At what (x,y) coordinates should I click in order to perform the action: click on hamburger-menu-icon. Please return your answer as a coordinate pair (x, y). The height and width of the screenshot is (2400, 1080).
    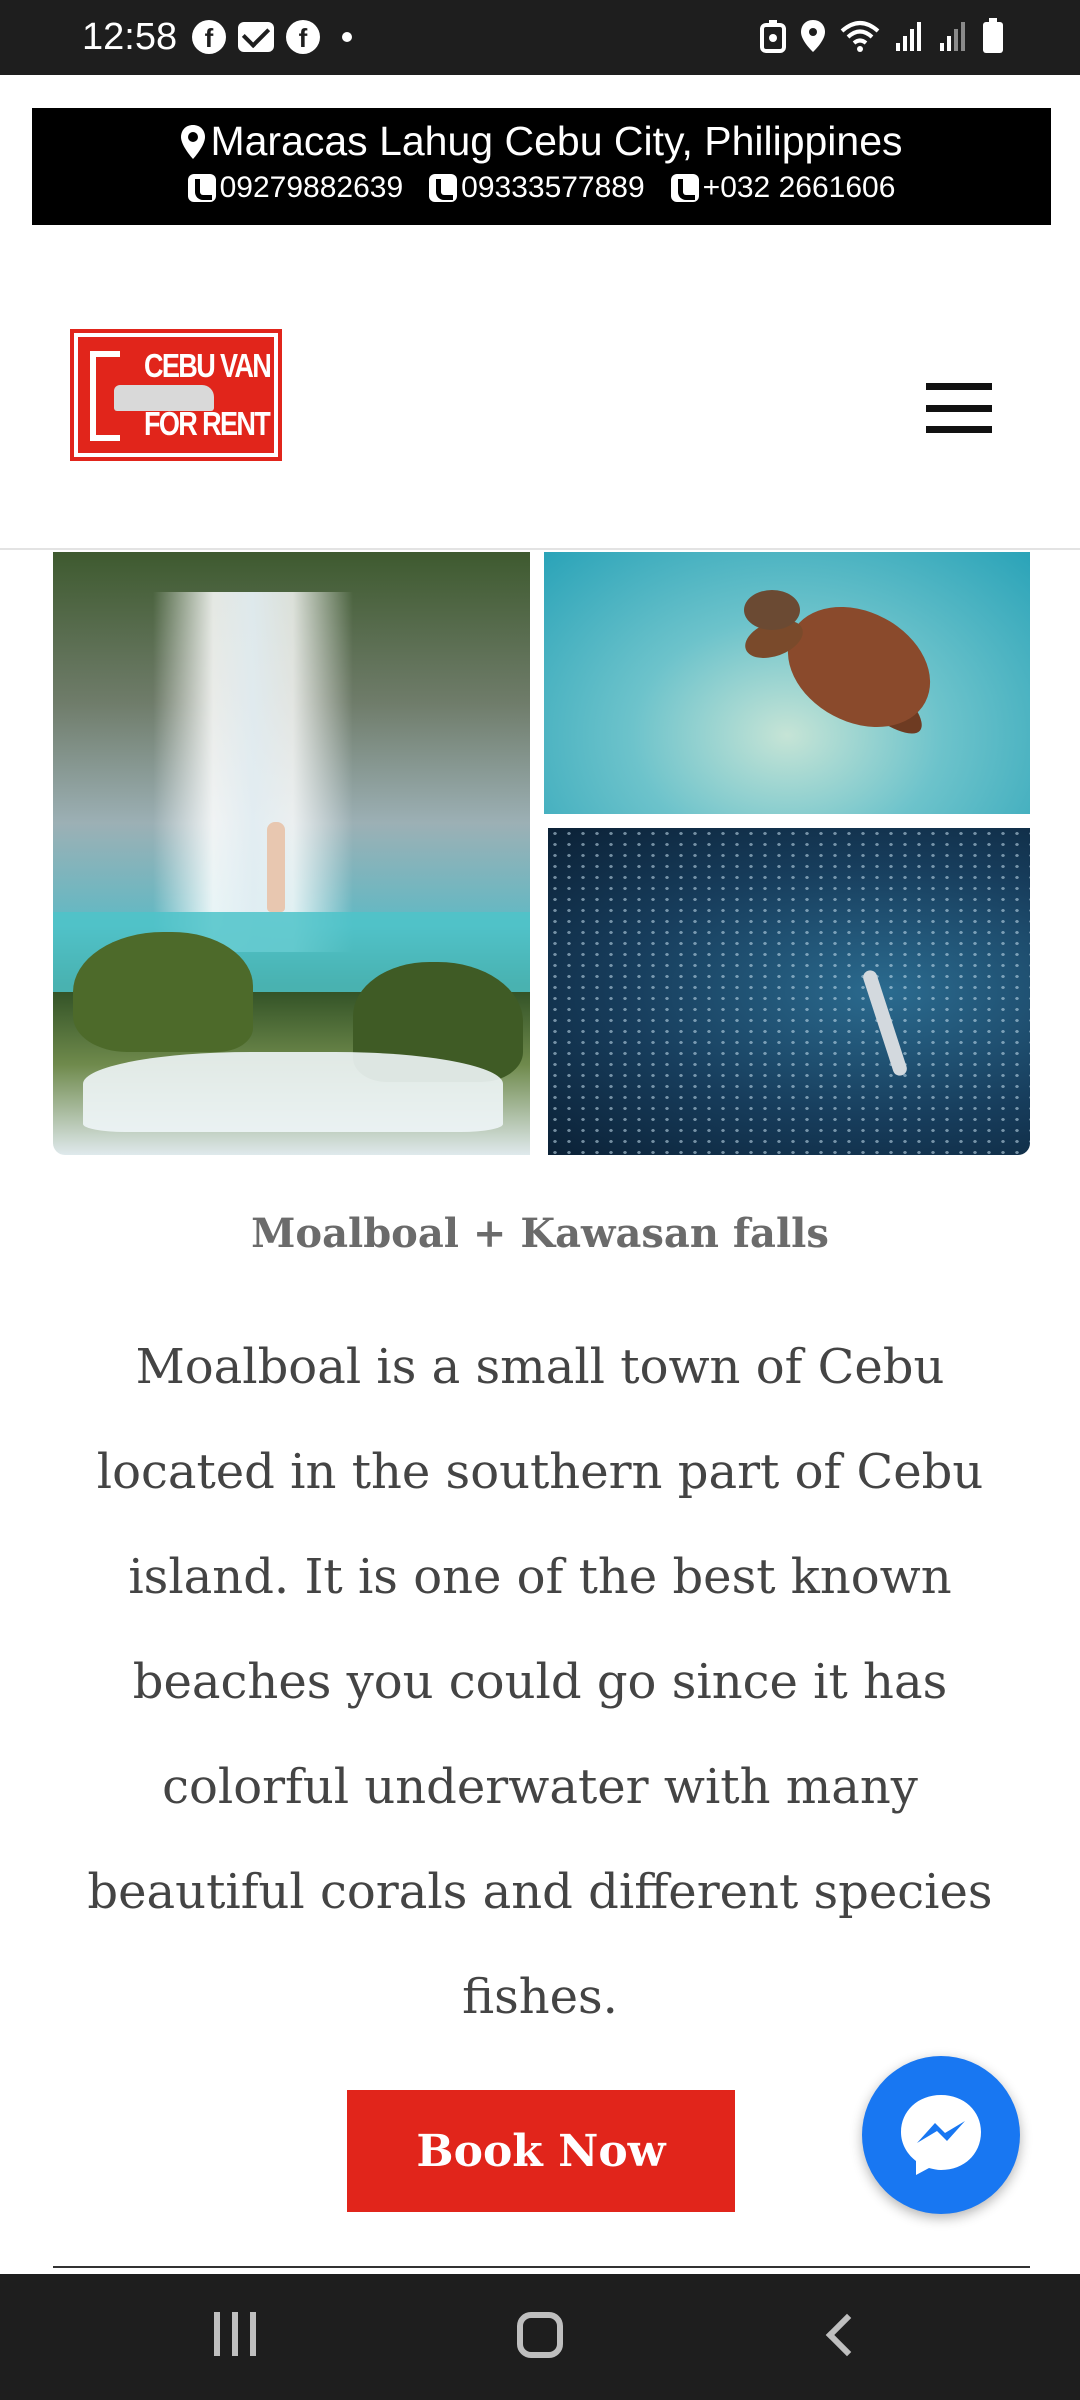
    Looking at the image, I should click on (959, 408).